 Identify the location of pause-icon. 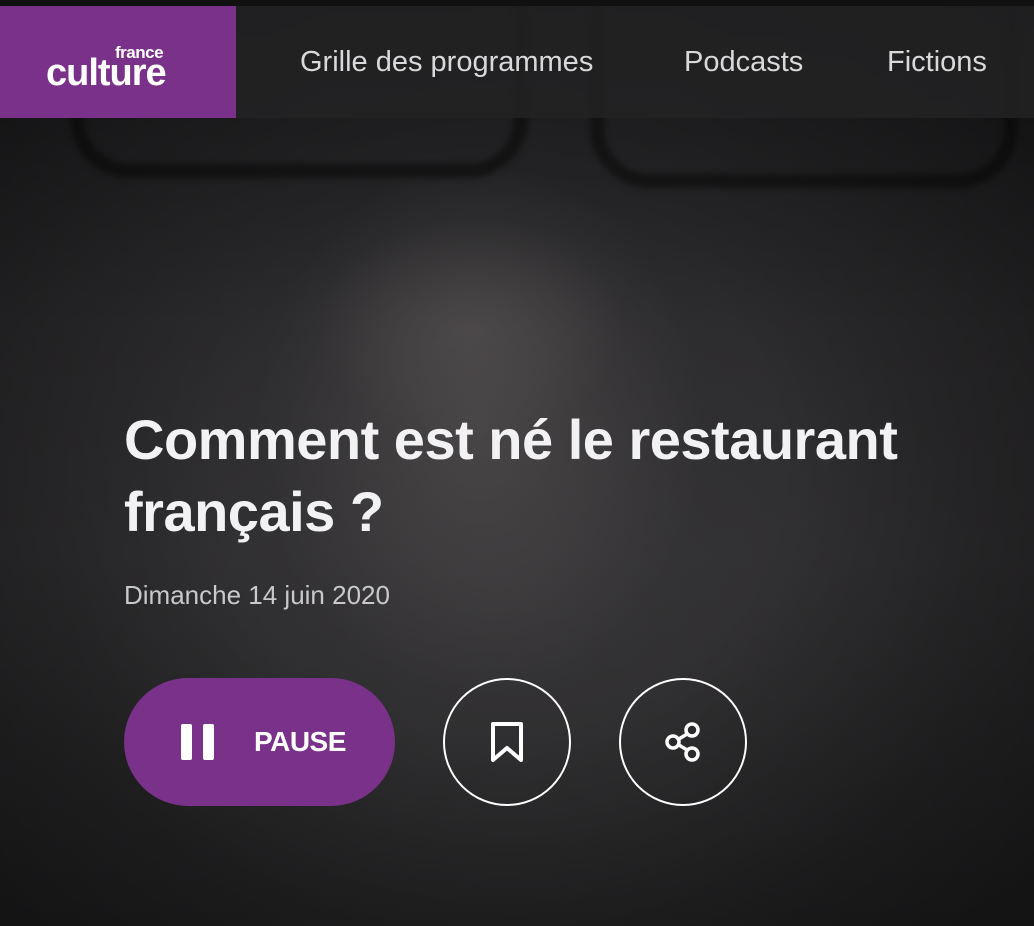
(198, 742).